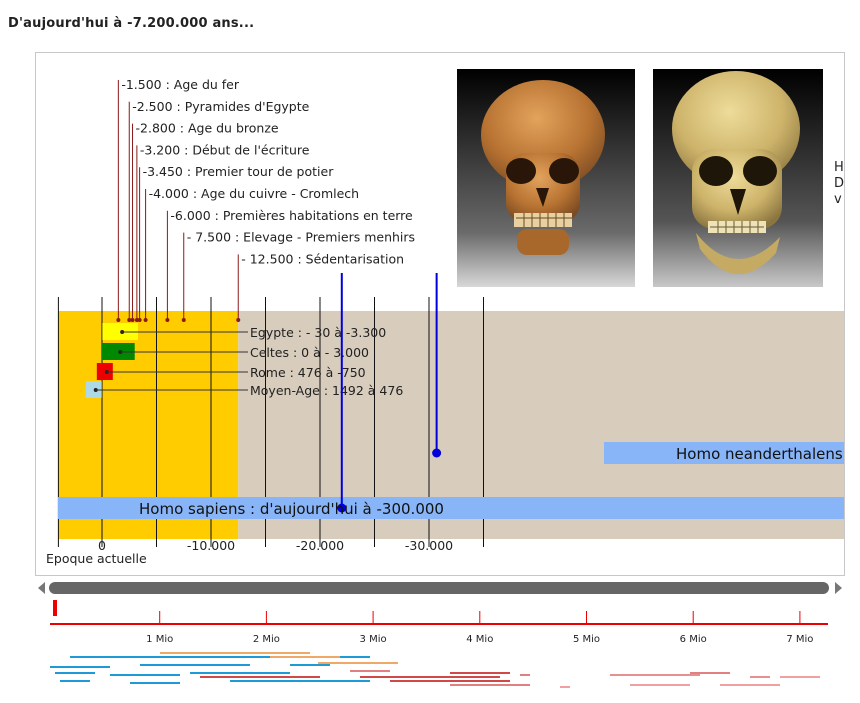 This screenshot has height=703, width=860. Describe the element at coordinates (435, 670) in the screenshot. I see `minimap-bars` at that location.